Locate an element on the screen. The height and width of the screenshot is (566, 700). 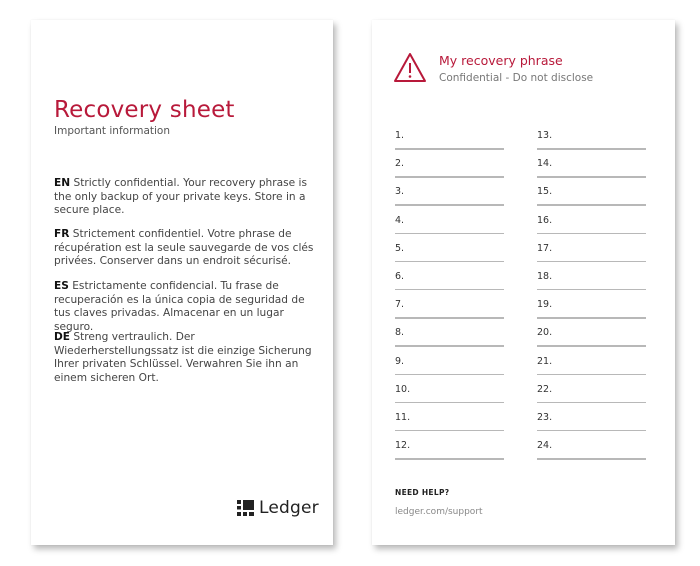
word-number: 5. is located at coordinates (400, 248).